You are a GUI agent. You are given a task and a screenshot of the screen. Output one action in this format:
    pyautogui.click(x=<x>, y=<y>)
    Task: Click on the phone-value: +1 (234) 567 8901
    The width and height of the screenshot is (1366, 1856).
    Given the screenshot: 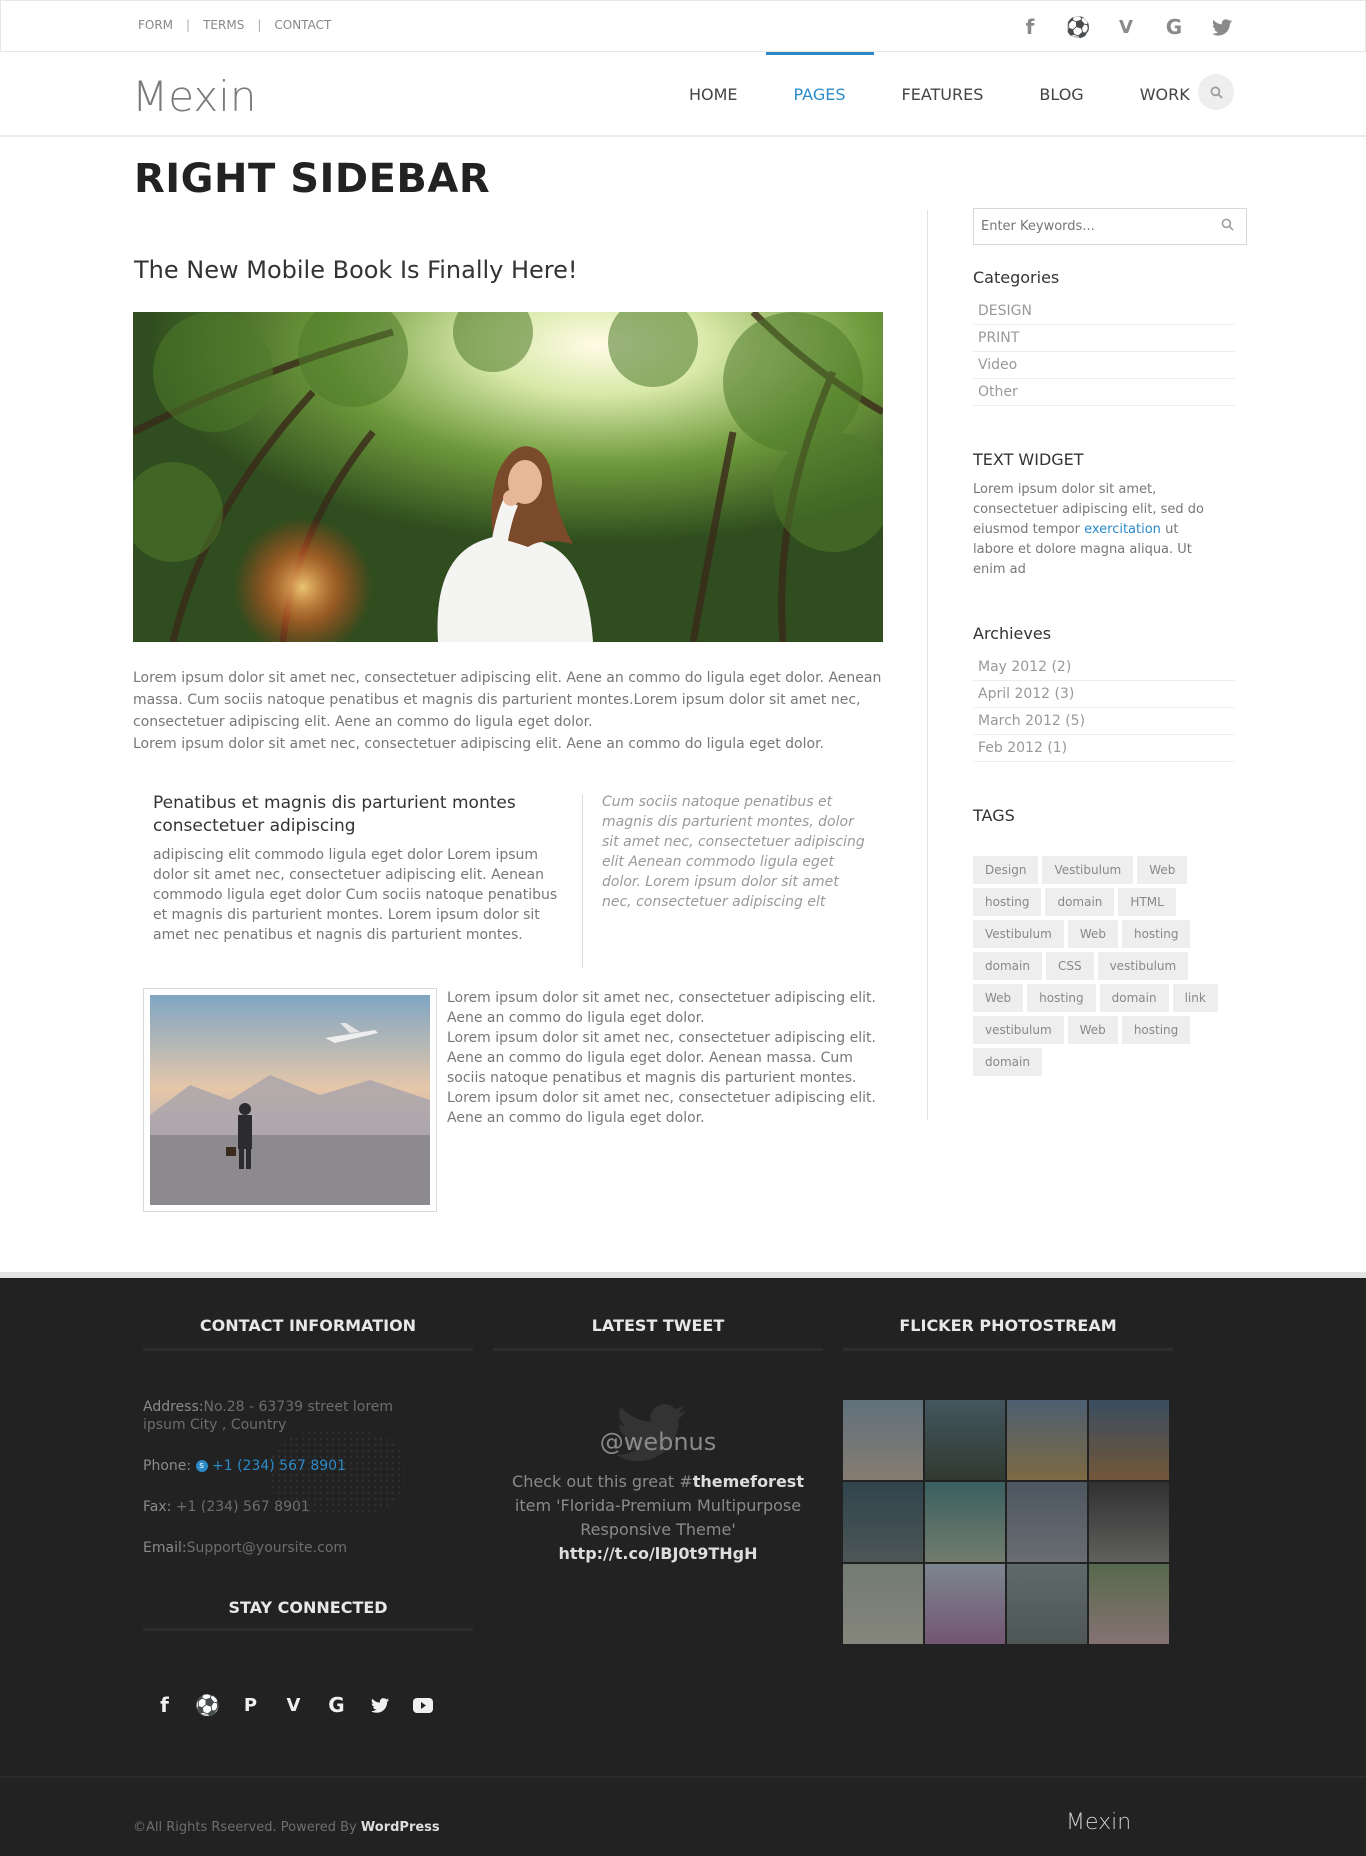 What is the action you would take?
    pyautogui.click(x=279, y=1466)
    